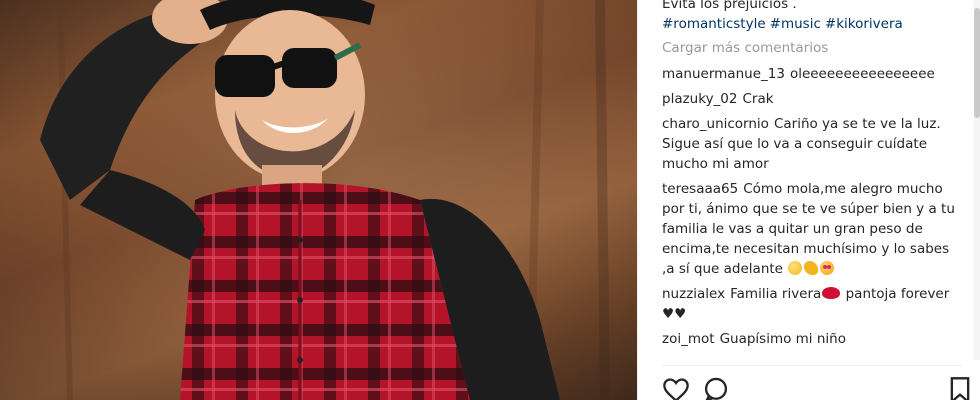  Describe the element at coordinates (782, 339) in the screenshot. I see `comment-text: Guapísimo mi niño` at that location.